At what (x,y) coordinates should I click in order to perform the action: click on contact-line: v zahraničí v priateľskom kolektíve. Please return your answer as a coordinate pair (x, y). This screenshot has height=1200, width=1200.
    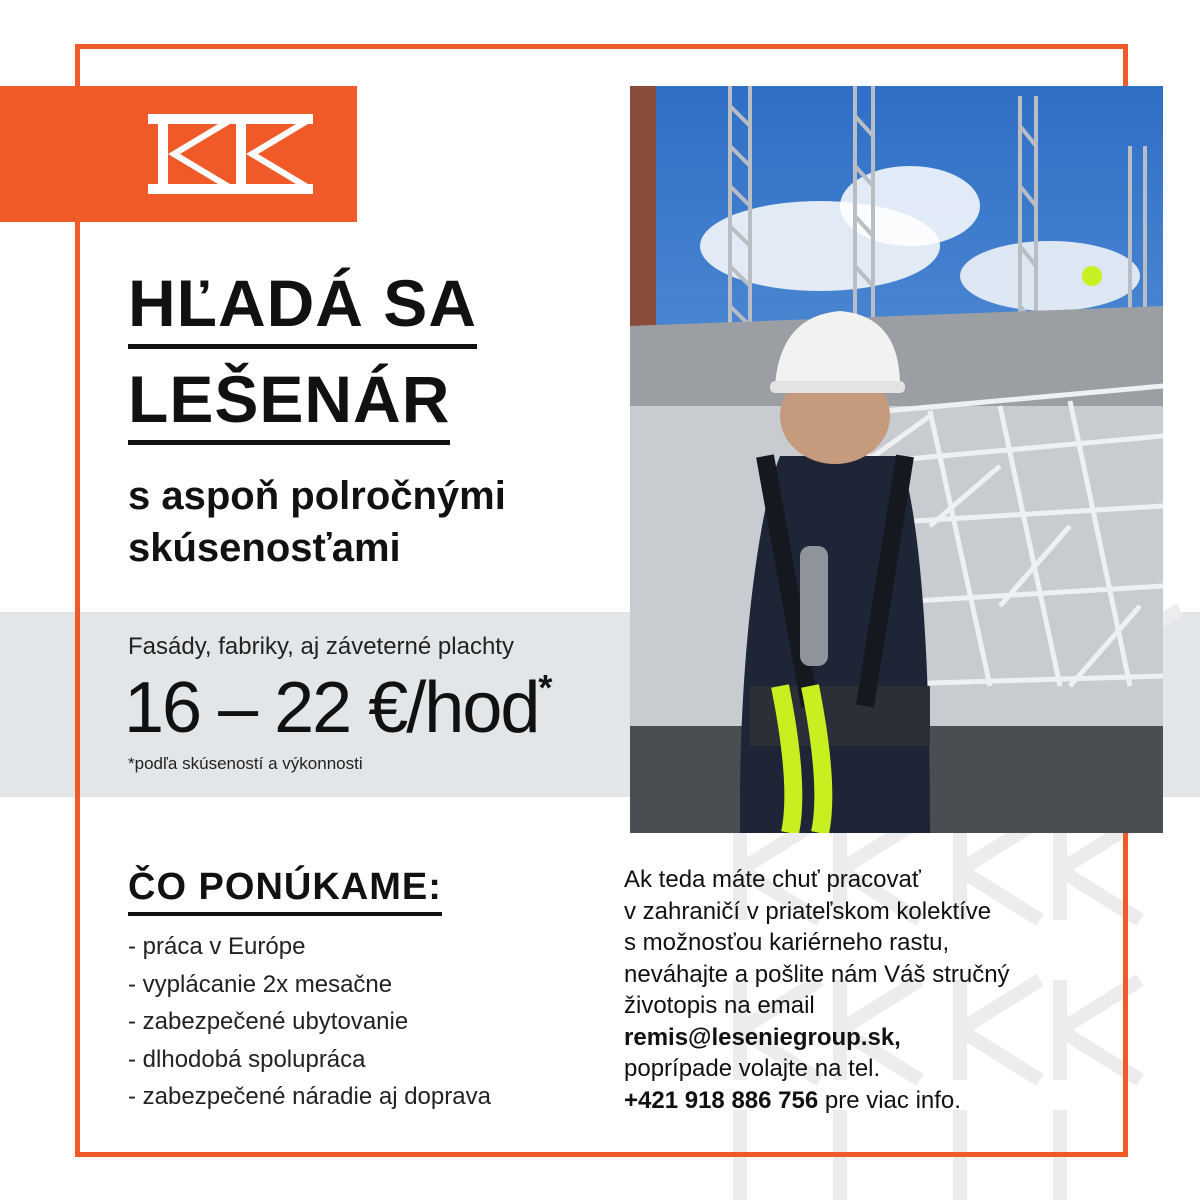
    Looking at the image, I should click on (808, 911).